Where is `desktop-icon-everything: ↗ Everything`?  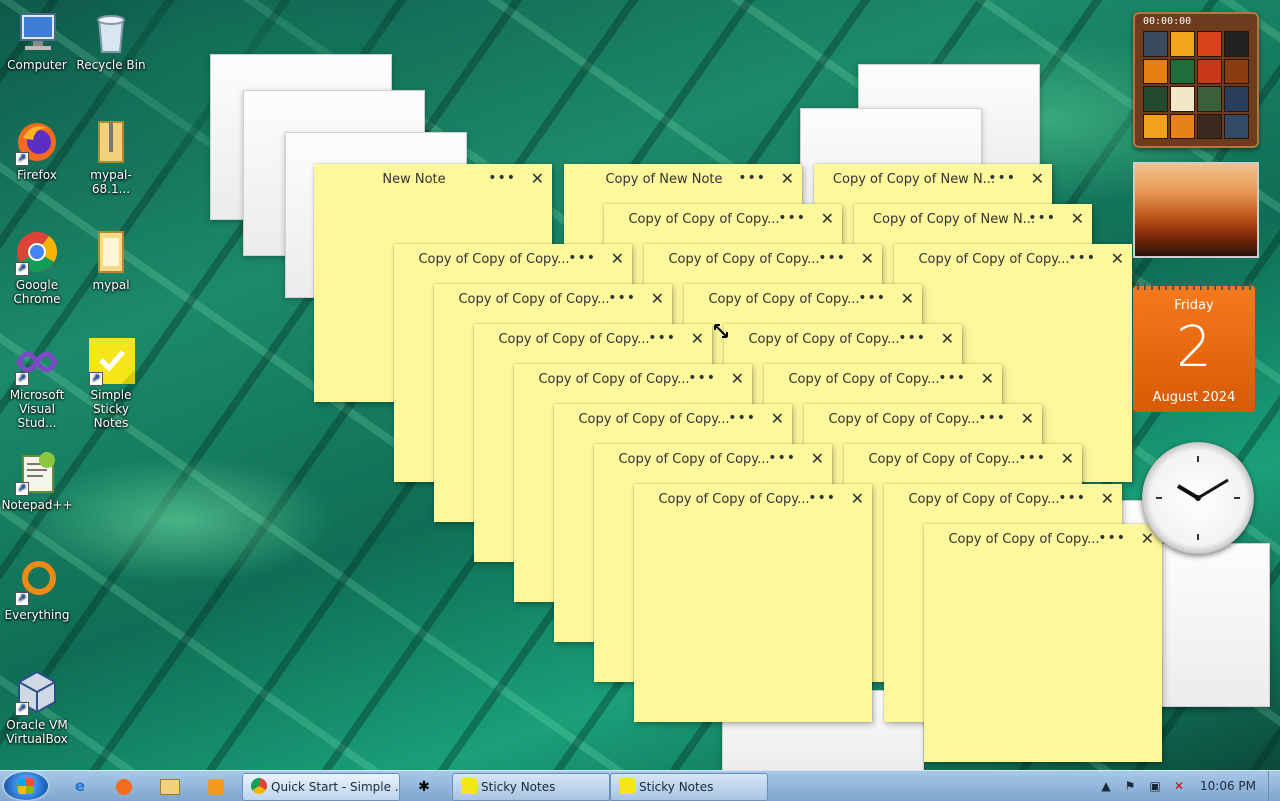 desktop-icon-everything: ↗ Everything is located at coordinates (37, 590).